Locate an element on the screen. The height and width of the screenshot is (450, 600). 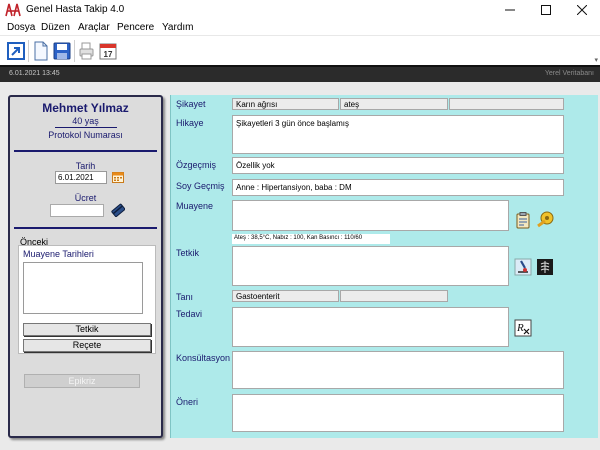
recommendation-label: Öneri is located at coordinates (187, 402).